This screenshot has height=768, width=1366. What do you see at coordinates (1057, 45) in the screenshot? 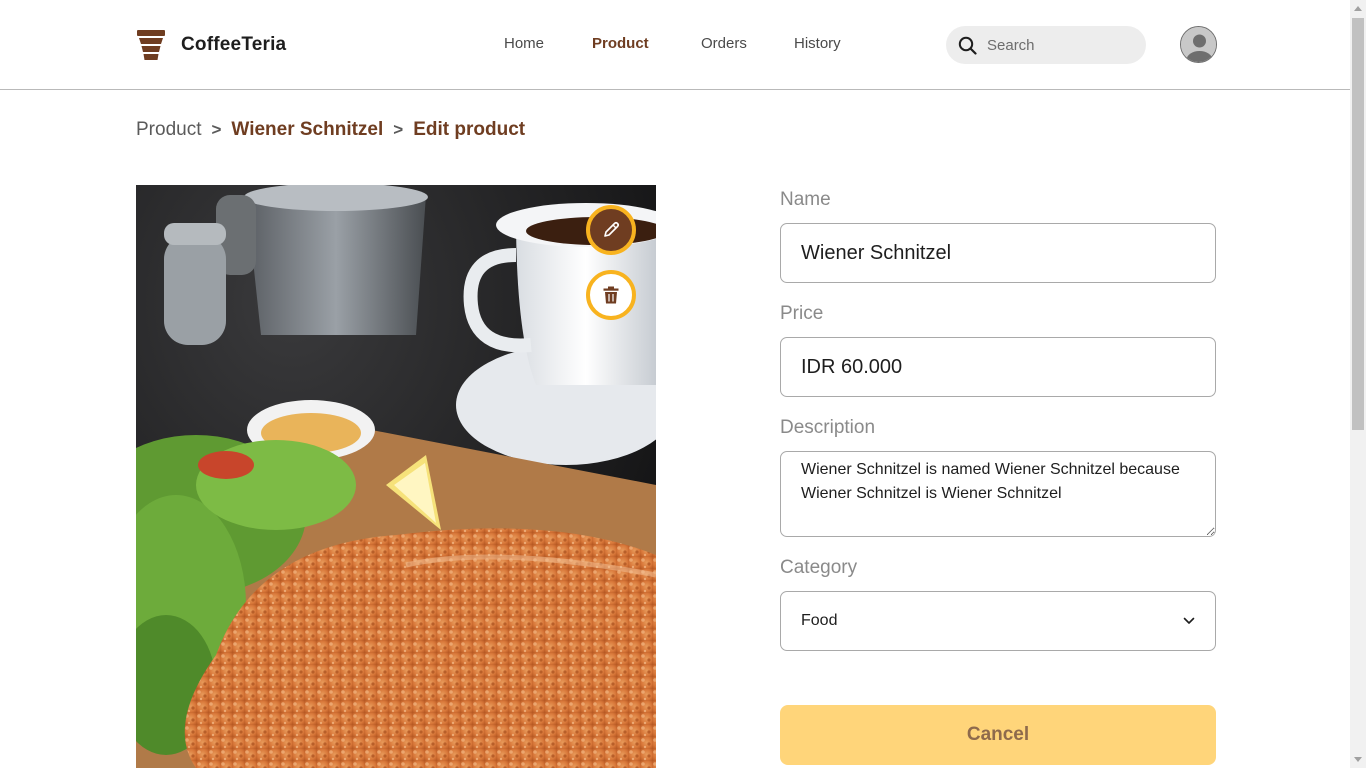
I see `search-input` at bounding box center [1057, 45].